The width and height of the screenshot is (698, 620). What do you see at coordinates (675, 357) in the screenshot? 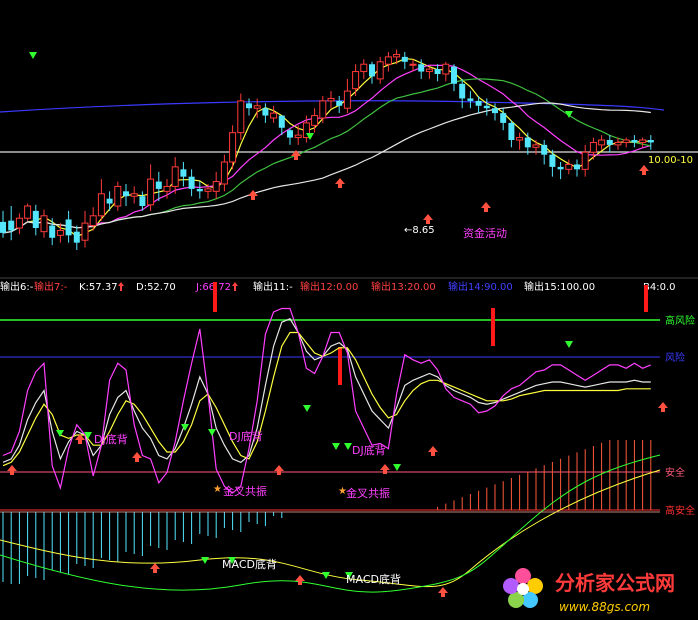
I see `indicator-level-label: 风险` at bounding box center [675, 357].